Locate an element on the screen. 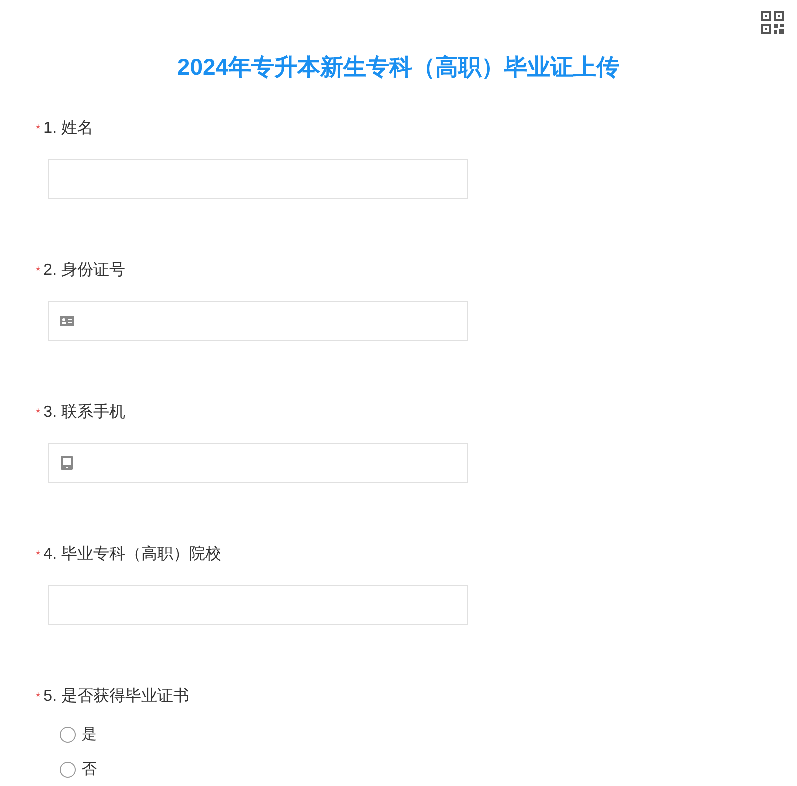  question-label: 4. 毕业专科（高职）院校 is located at coordinates (133, 554).